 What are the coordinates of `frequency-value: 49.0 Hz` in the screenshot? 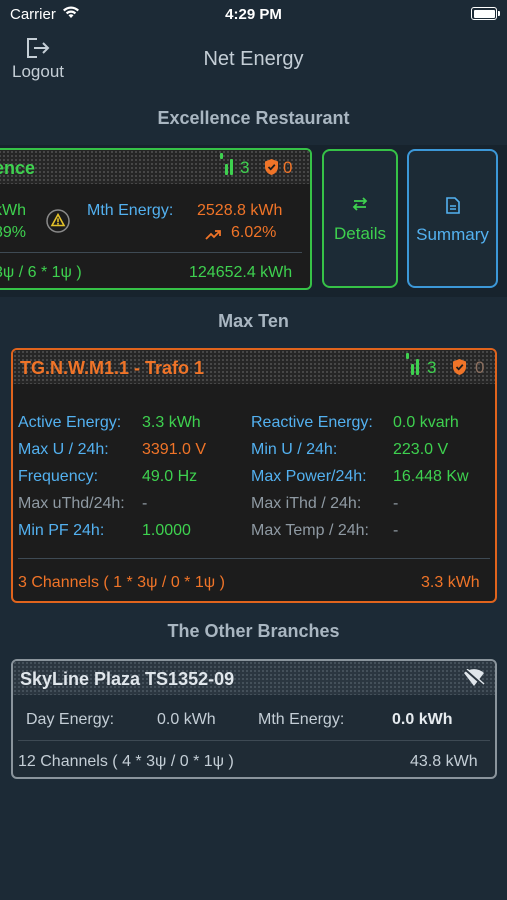 It's located at (170, 476).